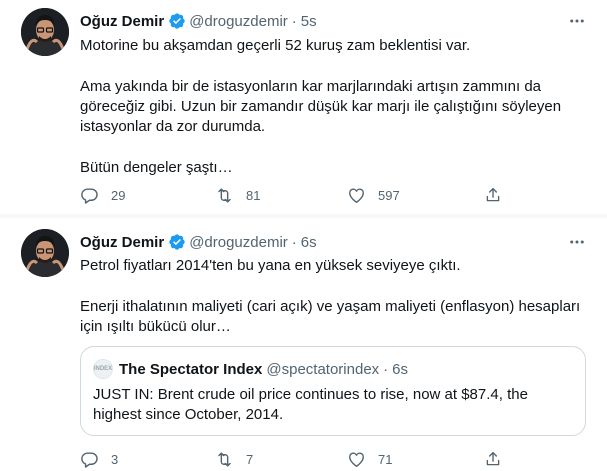  Describe the element at coordinates (118, 195) in the screenshot. I see `reply-count: 29` at that location.